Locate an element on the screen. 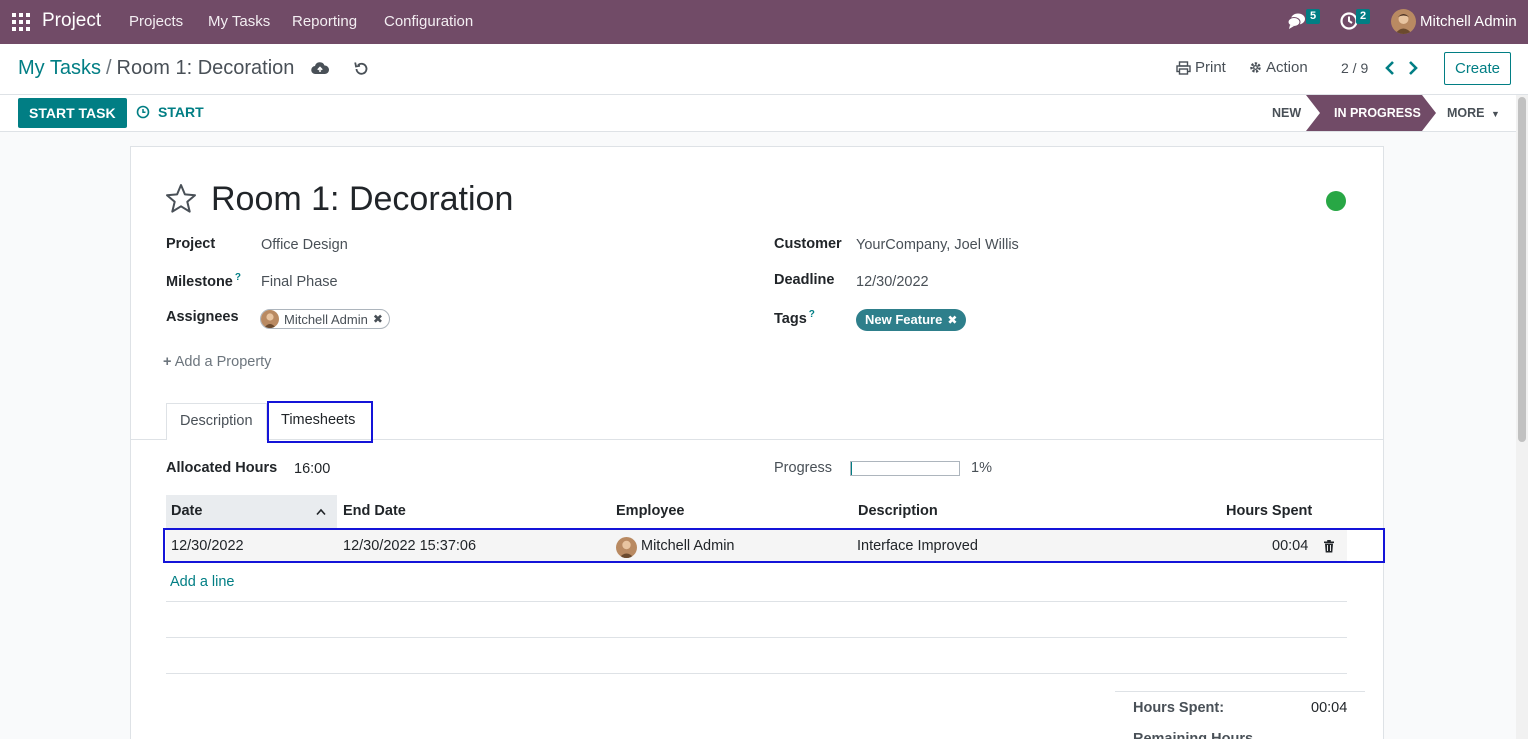 The image size is (1528, 739). user-name: Mitchell Admin is located at coordinates (1468, 21).